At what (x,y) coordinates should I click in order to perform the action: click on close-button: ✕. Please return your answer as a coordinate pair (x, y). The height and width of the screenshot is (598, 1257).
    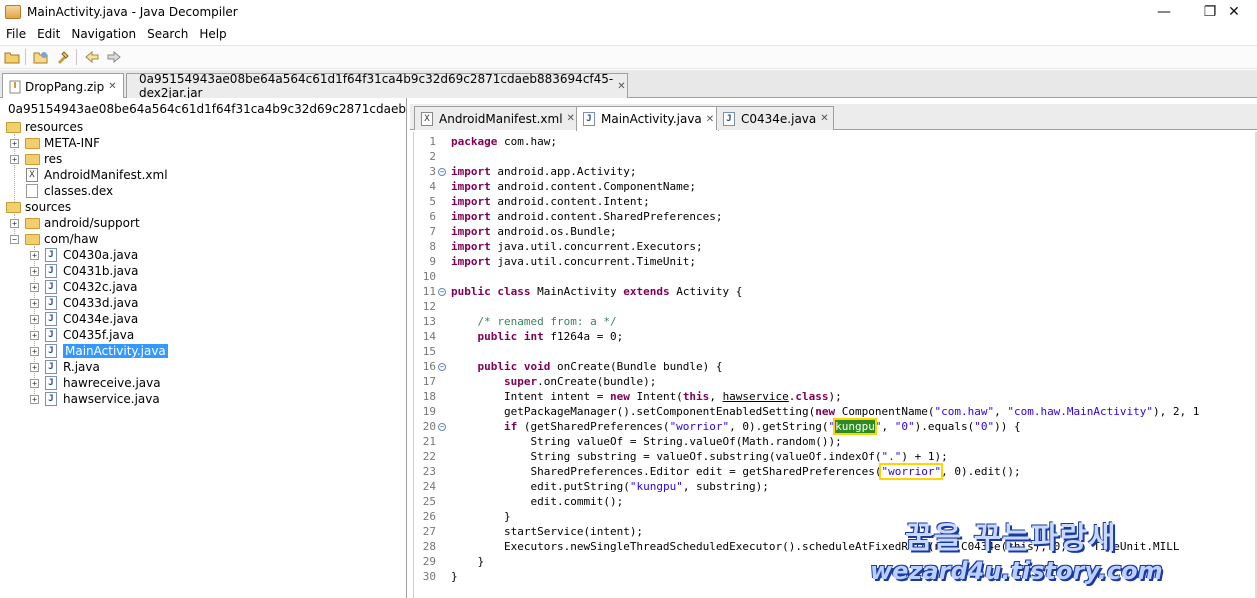
    Looking at the image, I should click on (1234, 12).